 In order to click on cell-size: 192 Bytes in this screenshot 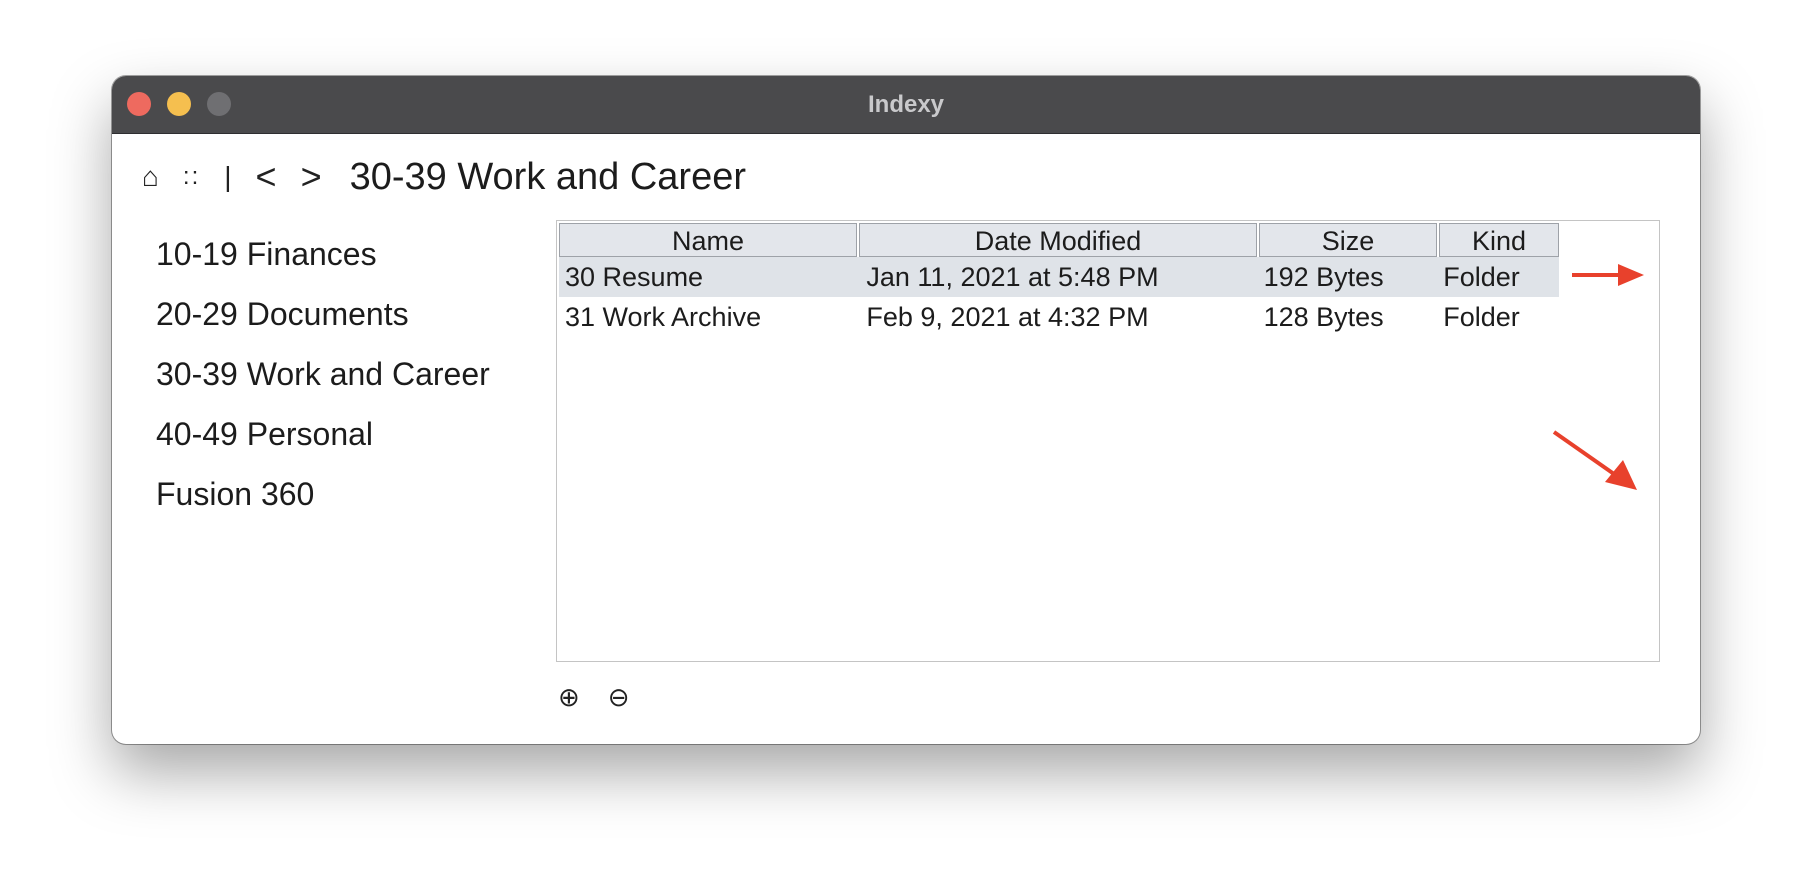, I will do `click(1323, 277)`.